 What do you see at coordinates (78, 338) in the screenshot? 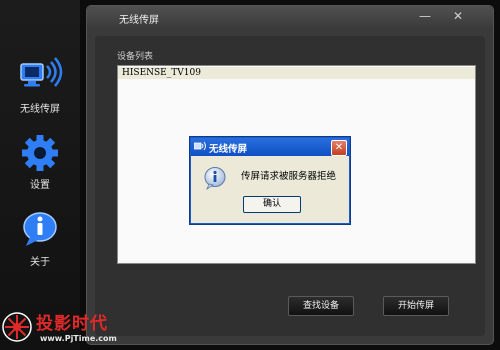
I see `watermark-url: www.PjTime.com` at bounding box center [78, 338].